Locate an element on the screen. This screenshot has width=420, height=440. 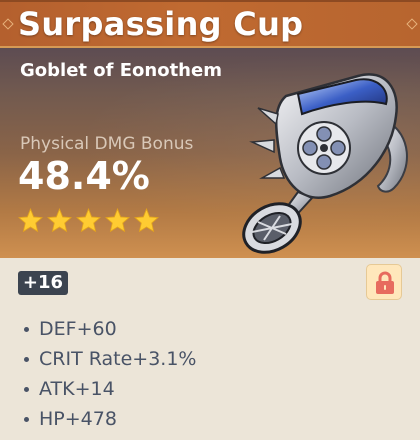
lock-button is located at coordinates (384, 282).